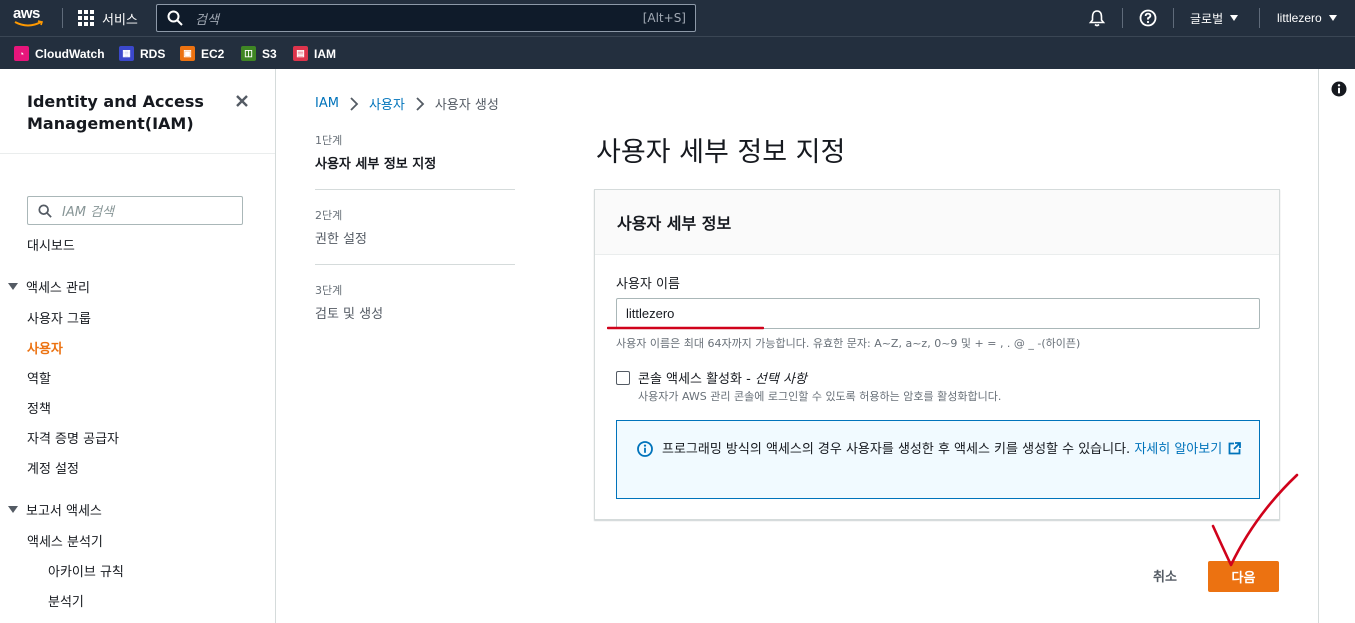 This screenshot has height=623, width=1355. Describe the element at coordinates (70, 53) in the screenshot. I see `favorite-label: CloudWatch` at that location.